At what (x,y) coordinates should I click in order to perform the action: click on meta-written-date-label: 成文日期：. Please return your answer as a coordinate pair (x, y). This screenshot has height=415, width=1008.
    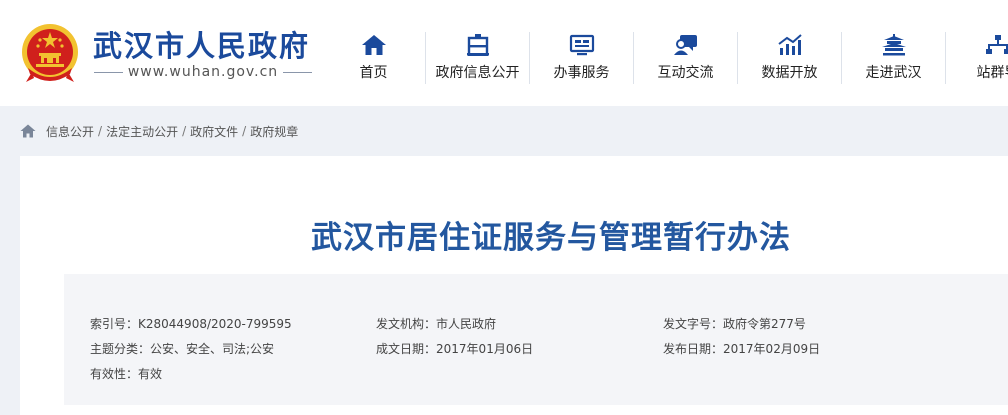
    Looking at the image, I should click on (406, 349).